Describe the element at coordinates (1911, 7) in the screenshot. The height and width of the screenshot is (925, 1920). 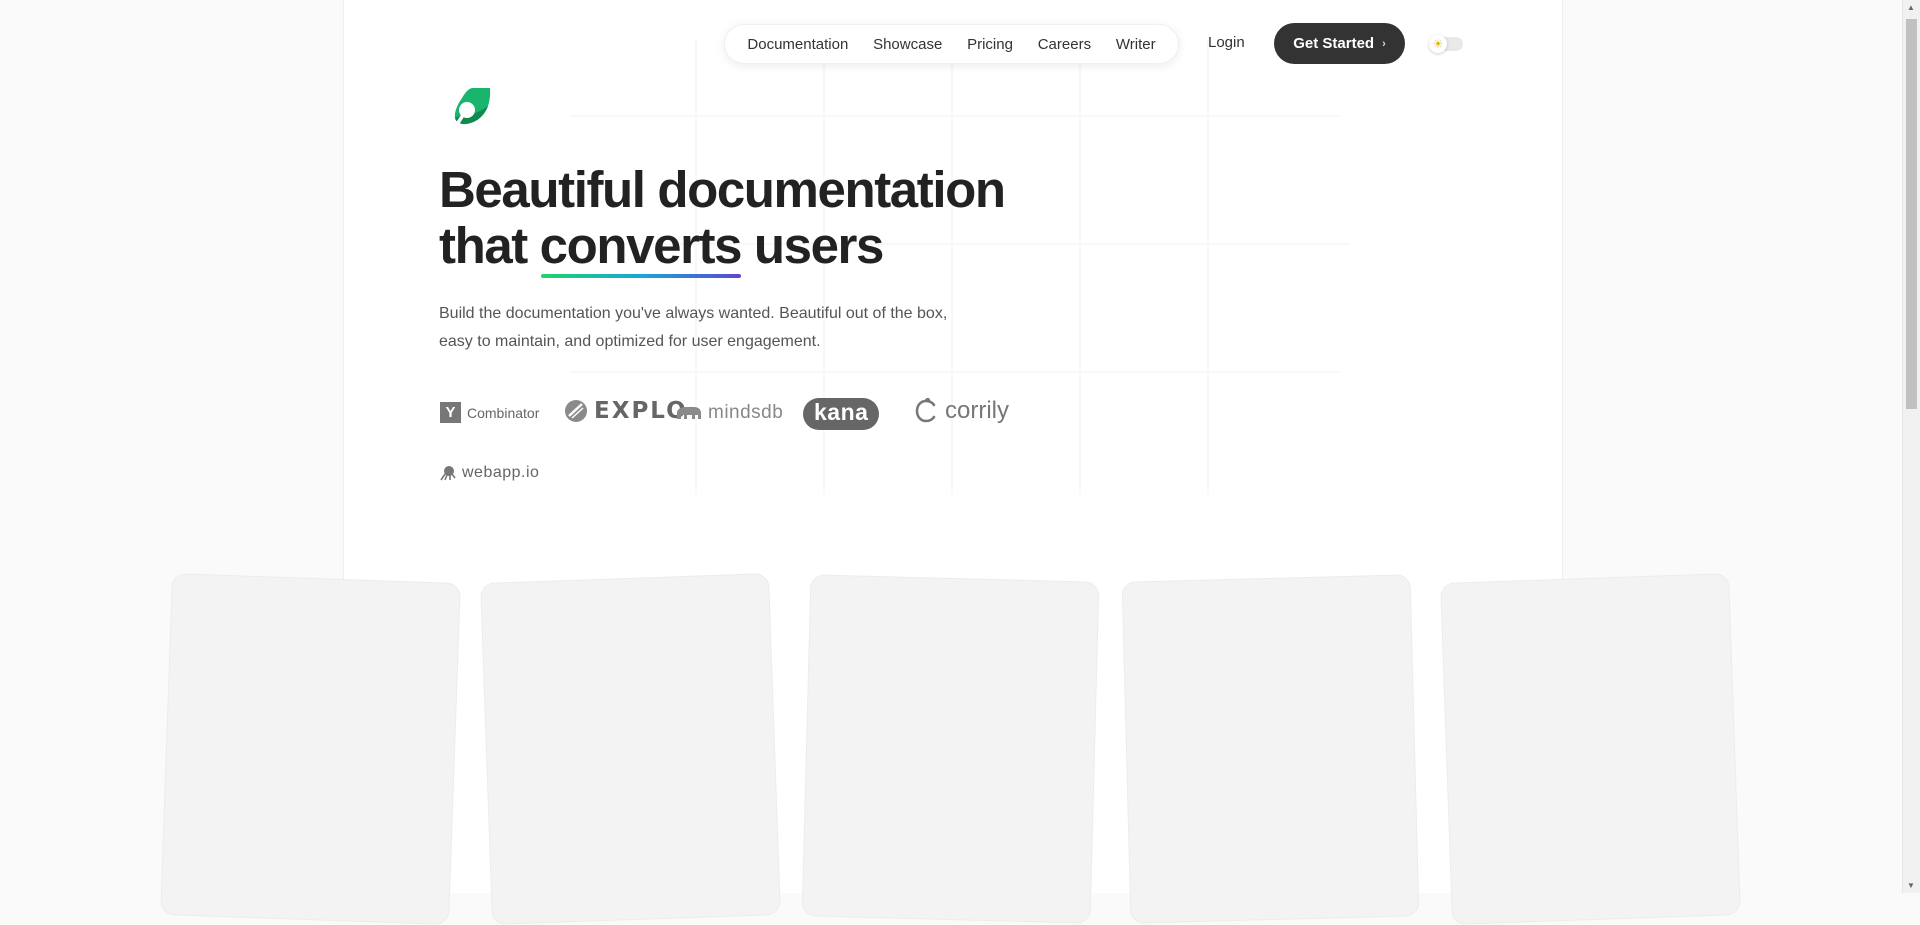
I see `scroll-up-icon: ▲` at that location.